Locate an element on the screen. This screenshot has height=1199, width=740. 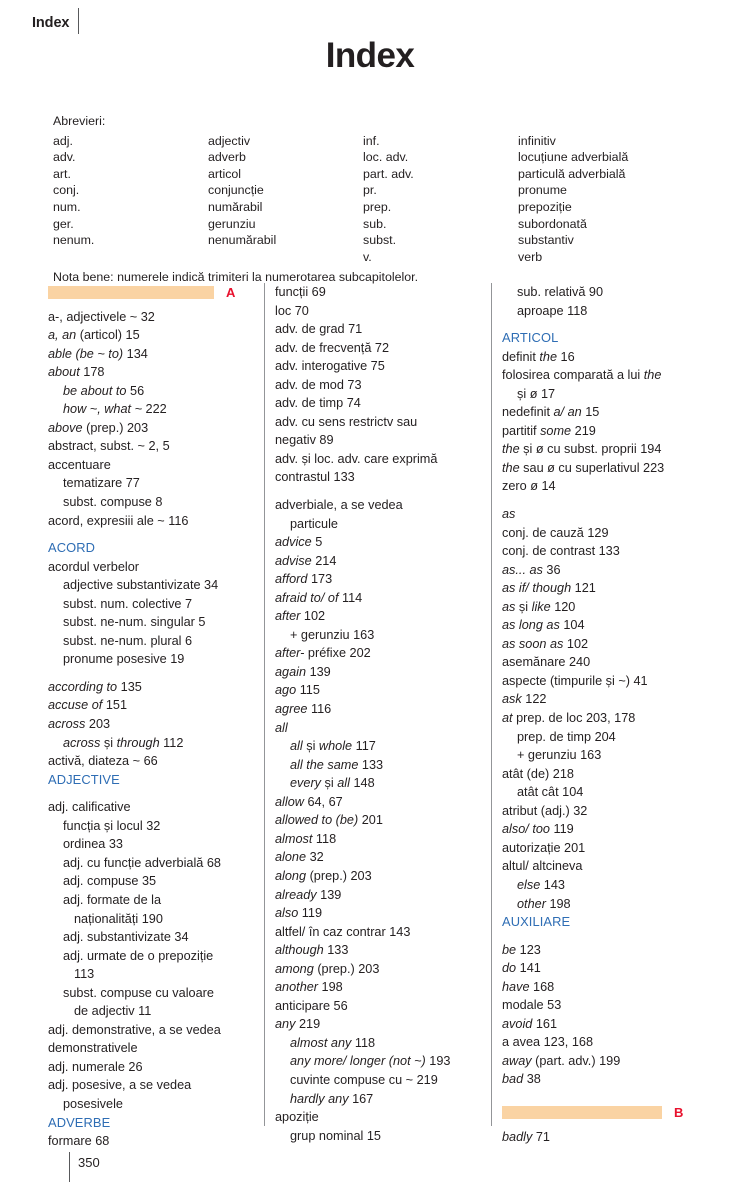
index-entry: almost any 118 is located at coordinates (378, 1043).